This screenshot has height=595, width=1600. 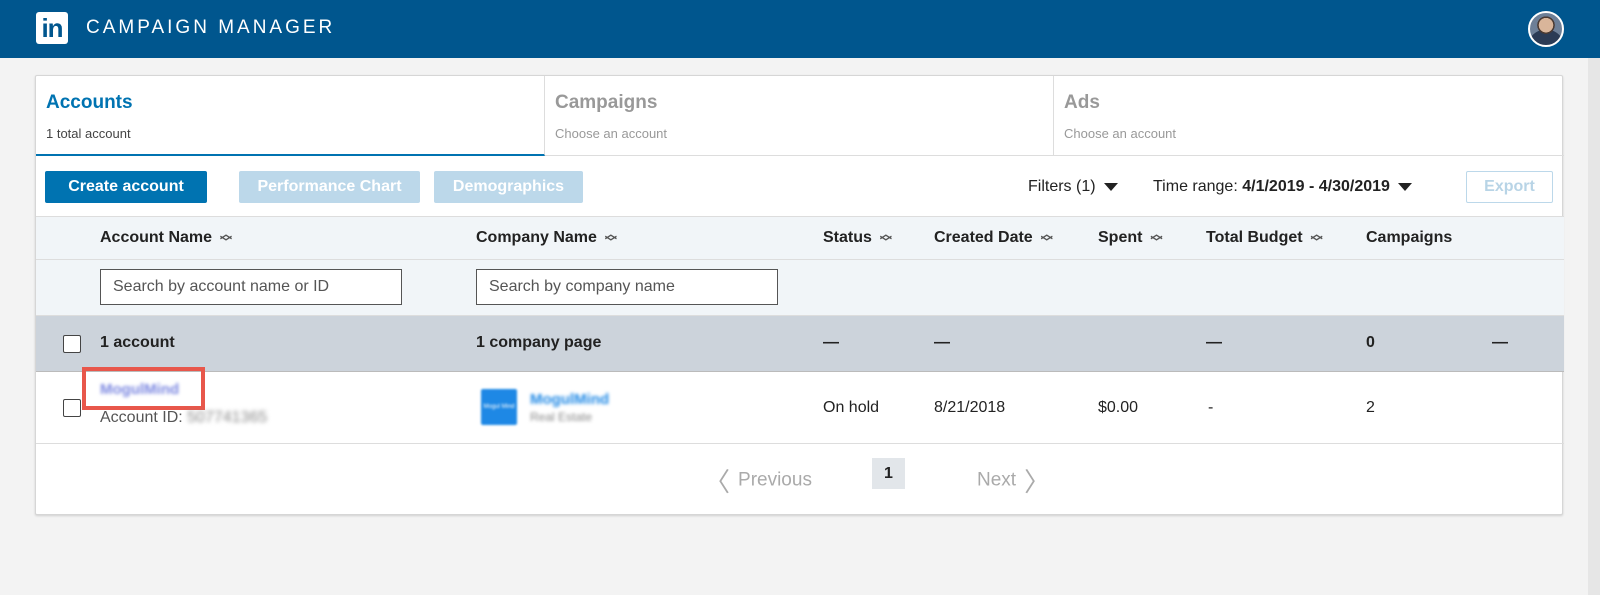 I want to click on column-company-name: Company Name ︿ ﹀, so click(x=546, y=237).